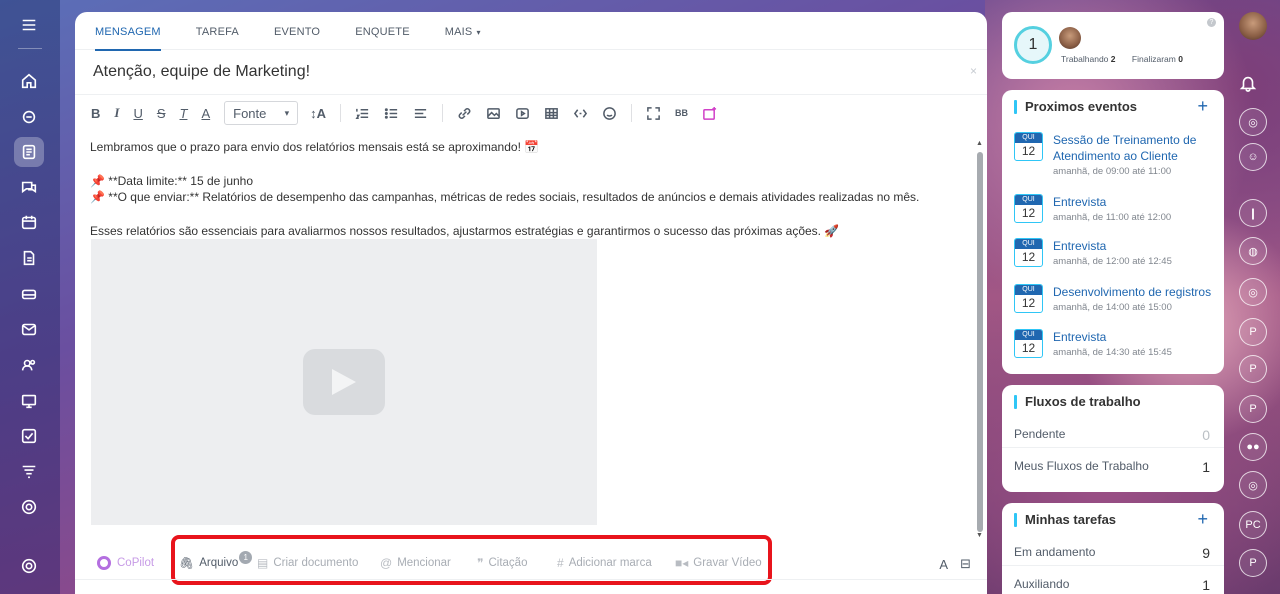 The image size is (1280, 594). What do you see at coordinates (29, 566) in the screenshot?
I see `settings-icon` at bounding box center [29, 566].